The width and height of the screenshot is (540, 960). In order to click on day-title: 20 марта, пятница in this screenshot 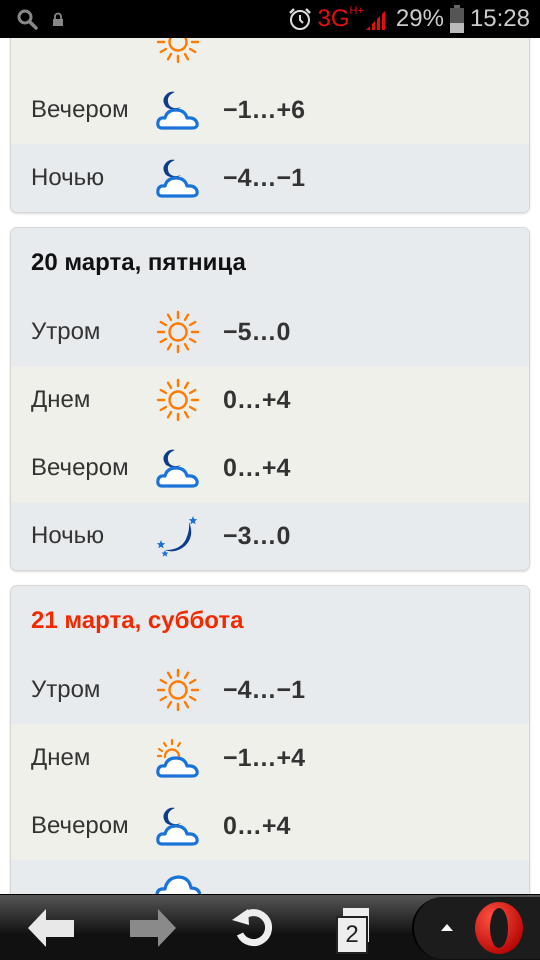, I will do `click(138, 263)`.